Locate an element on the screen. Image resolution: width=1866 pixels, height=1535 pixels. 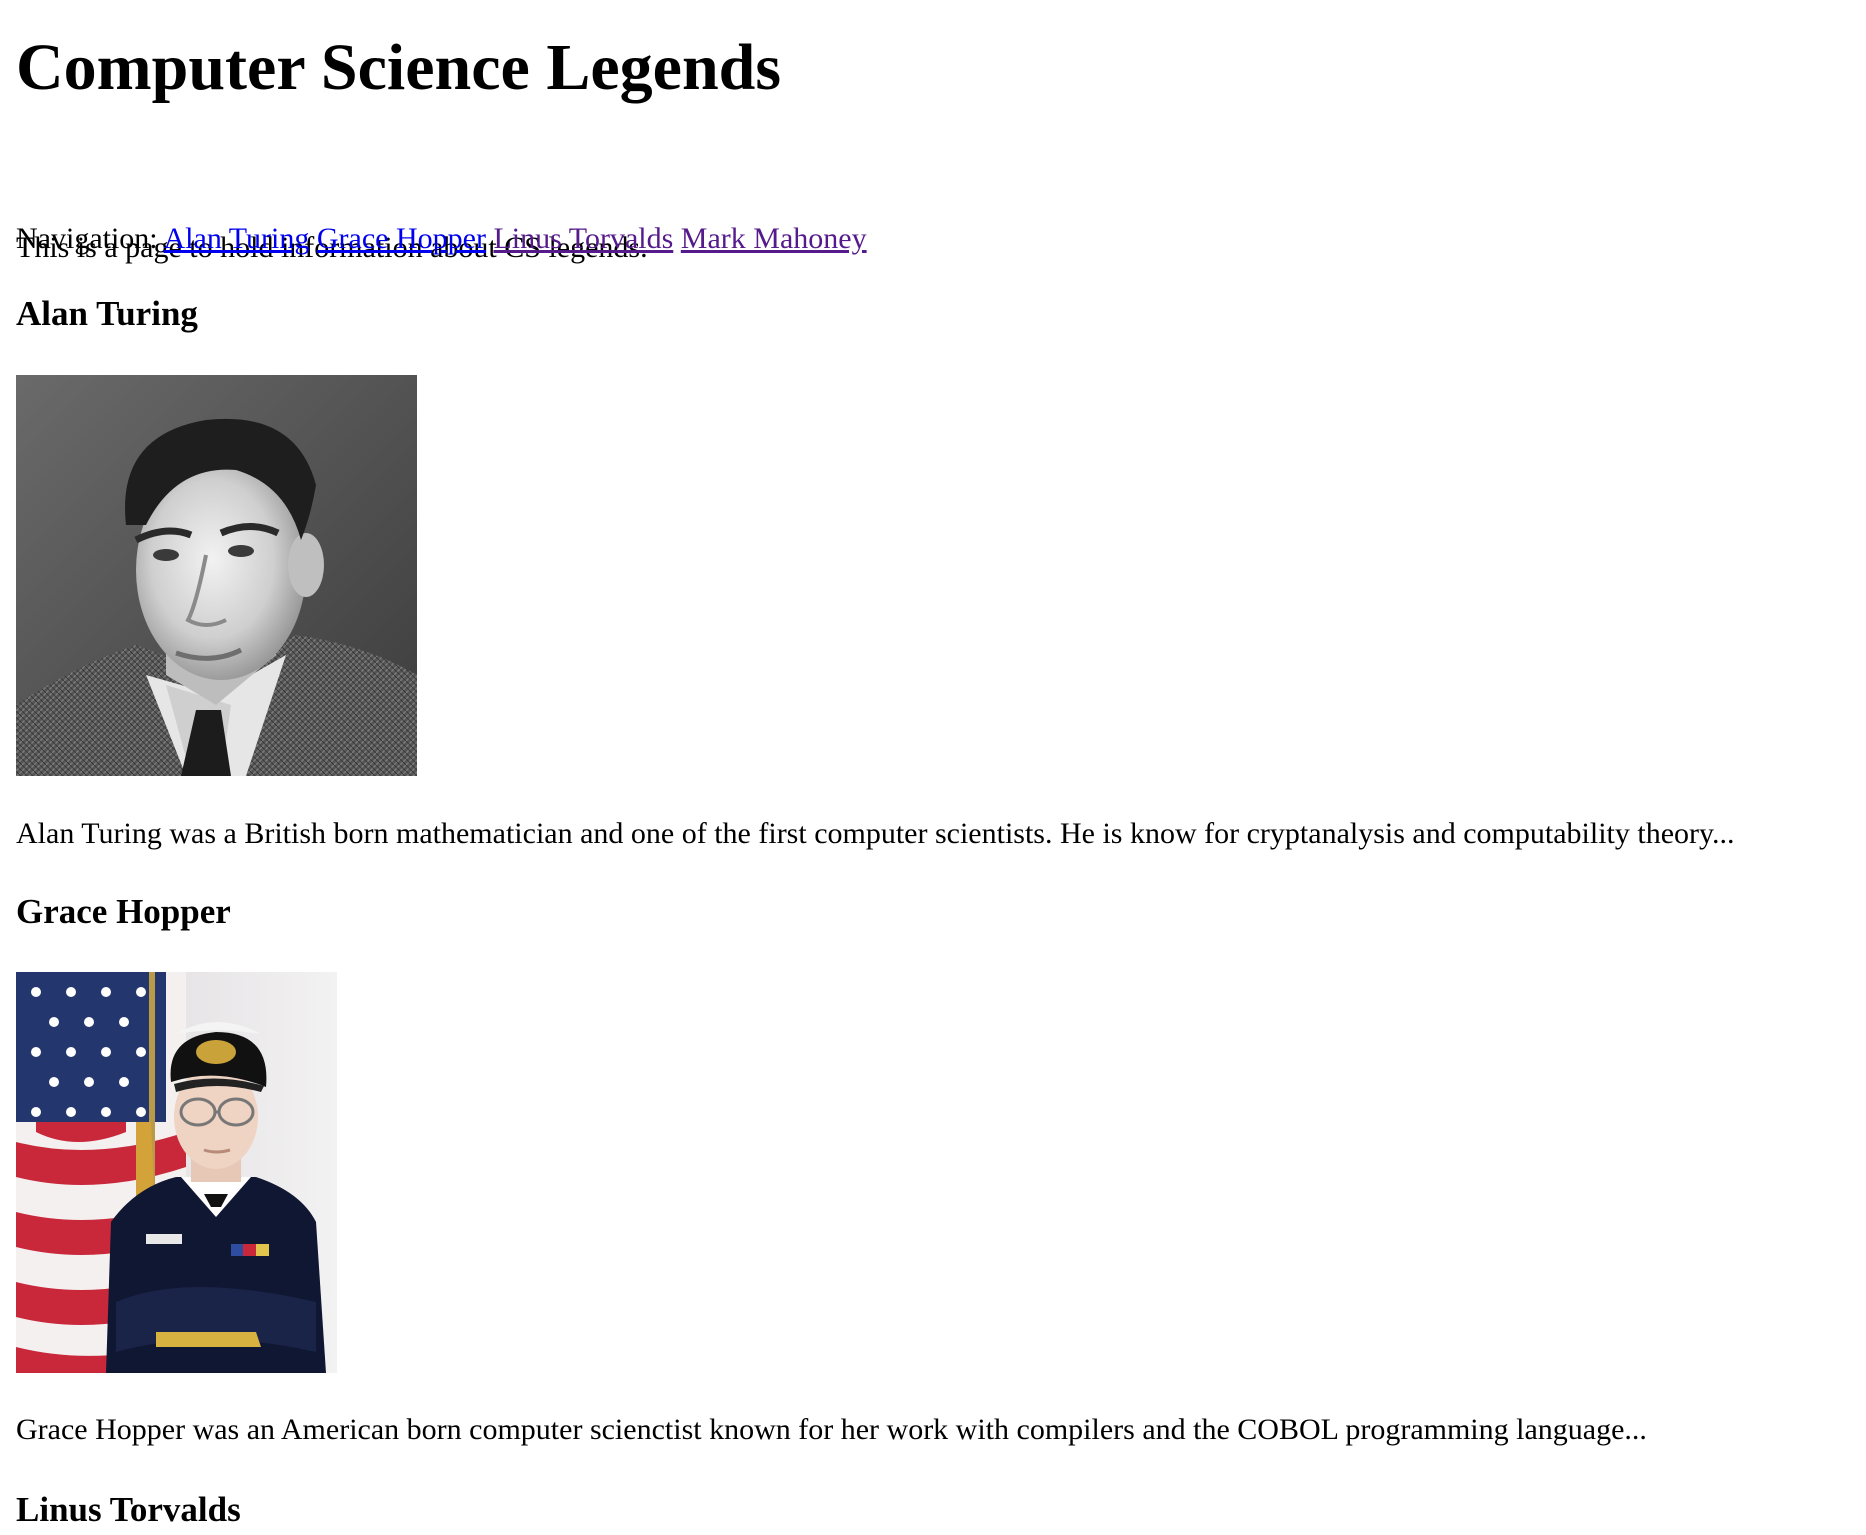
nav-link-linus-torvalds: Linus Torvalds is located at coordinates (583, 238).